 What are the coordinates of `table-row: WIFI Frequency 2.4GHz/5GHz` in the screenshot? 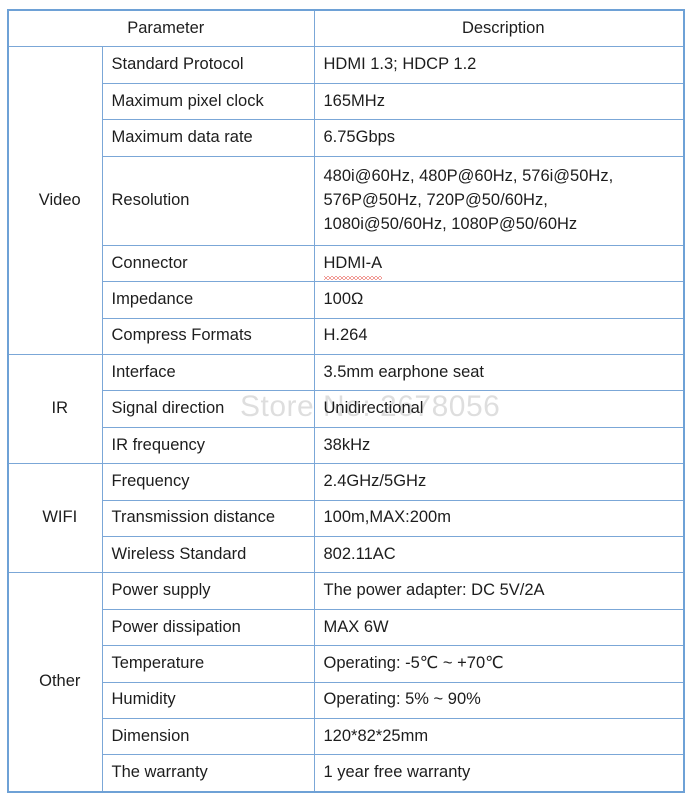 It's located at (346, 518).